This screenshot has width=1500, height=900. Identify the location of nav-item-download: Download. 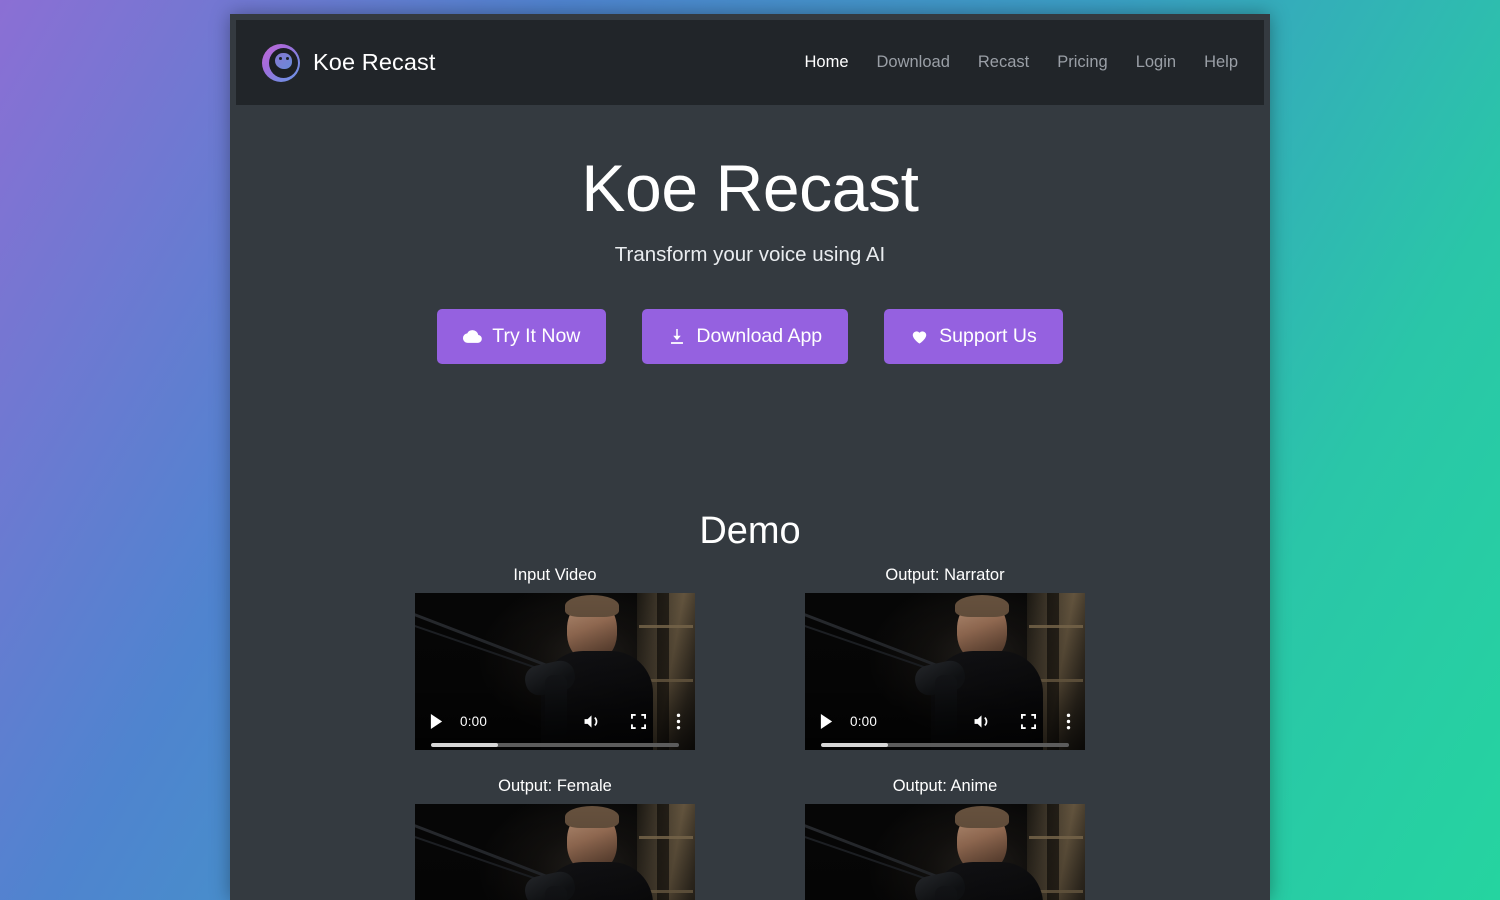
(913, 62).